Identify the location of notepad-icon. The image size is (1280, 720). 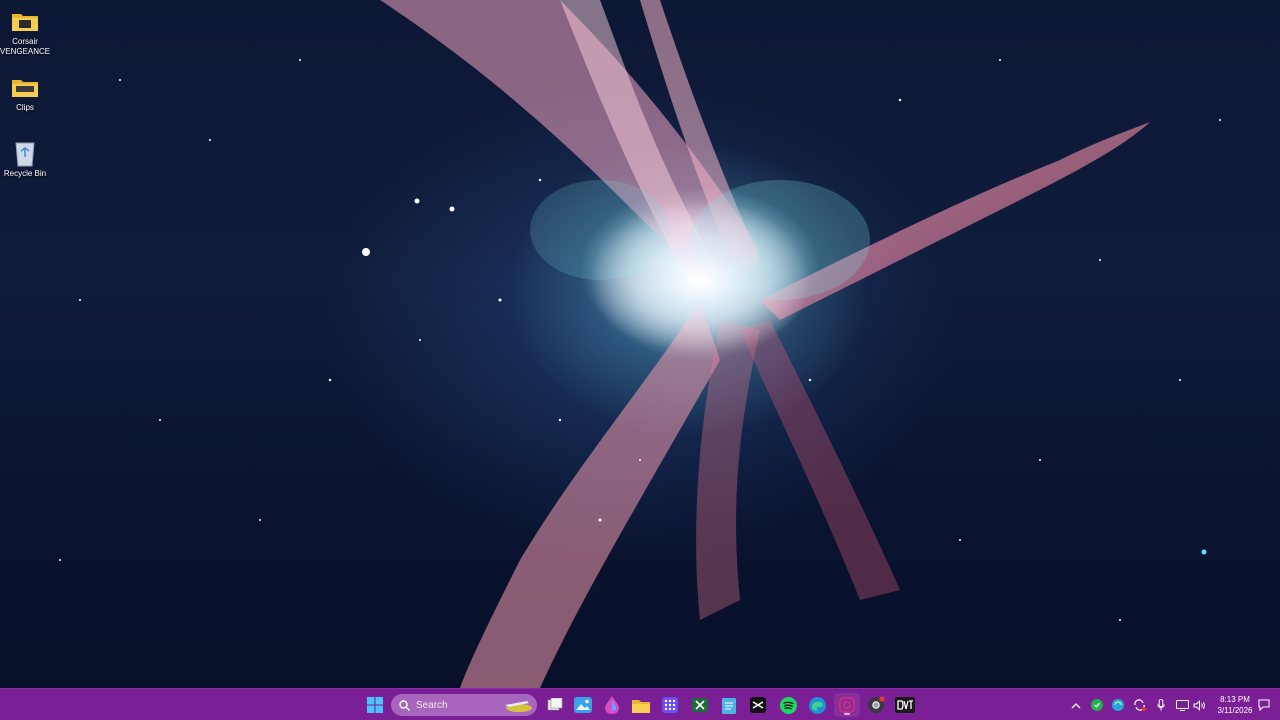
(729, 705).